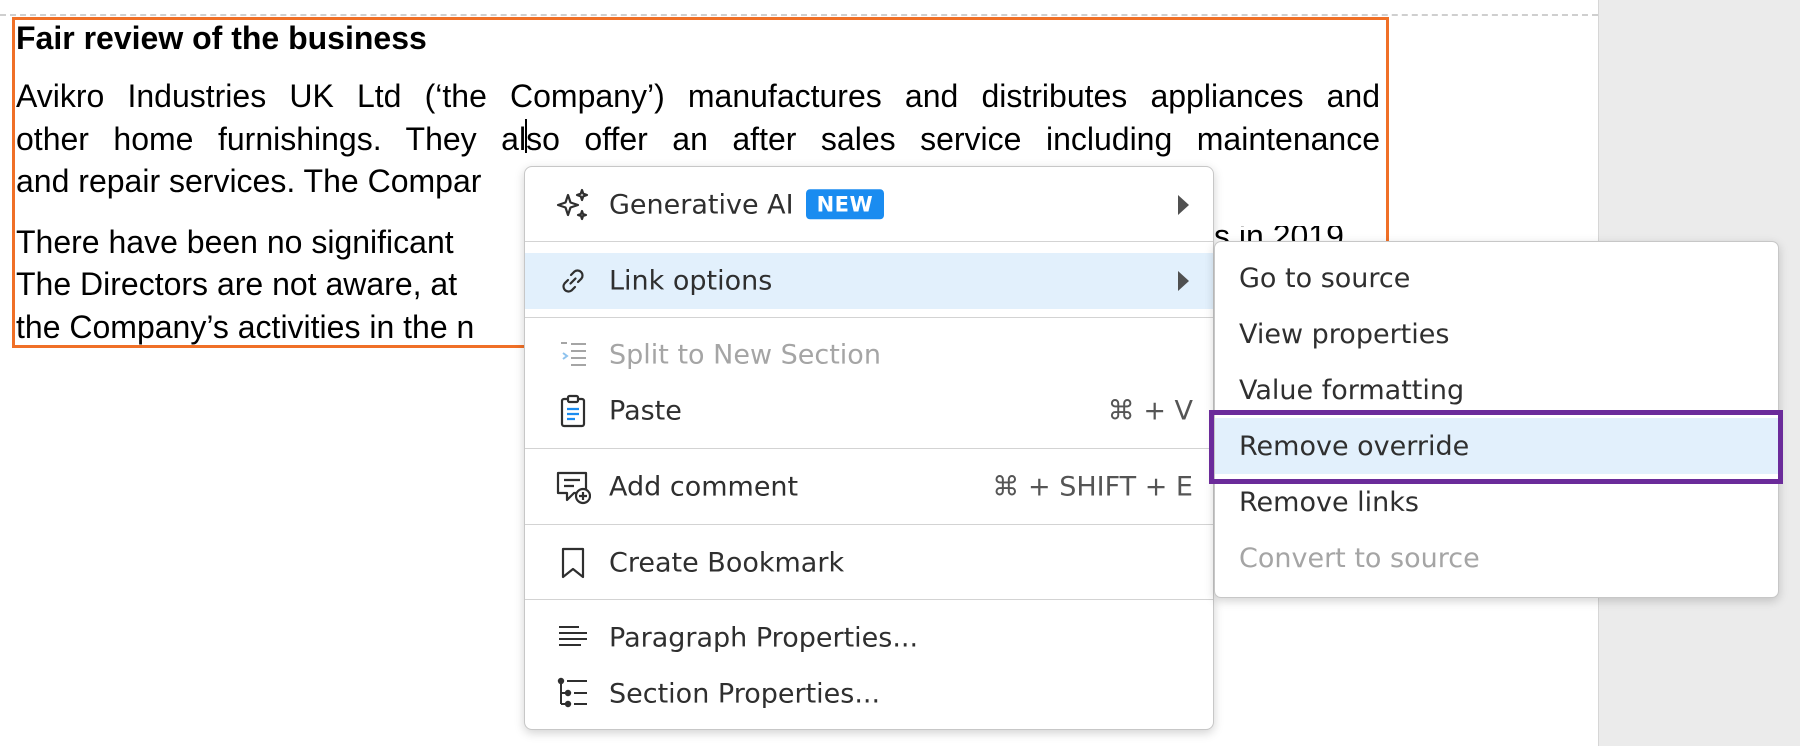 The height and width of the screenshot is (746, 1800). What do you see at coordinates (869, 281) in the screenshot?
I see `menu-item-link-options: Link options` at bounding box center [869, 281].